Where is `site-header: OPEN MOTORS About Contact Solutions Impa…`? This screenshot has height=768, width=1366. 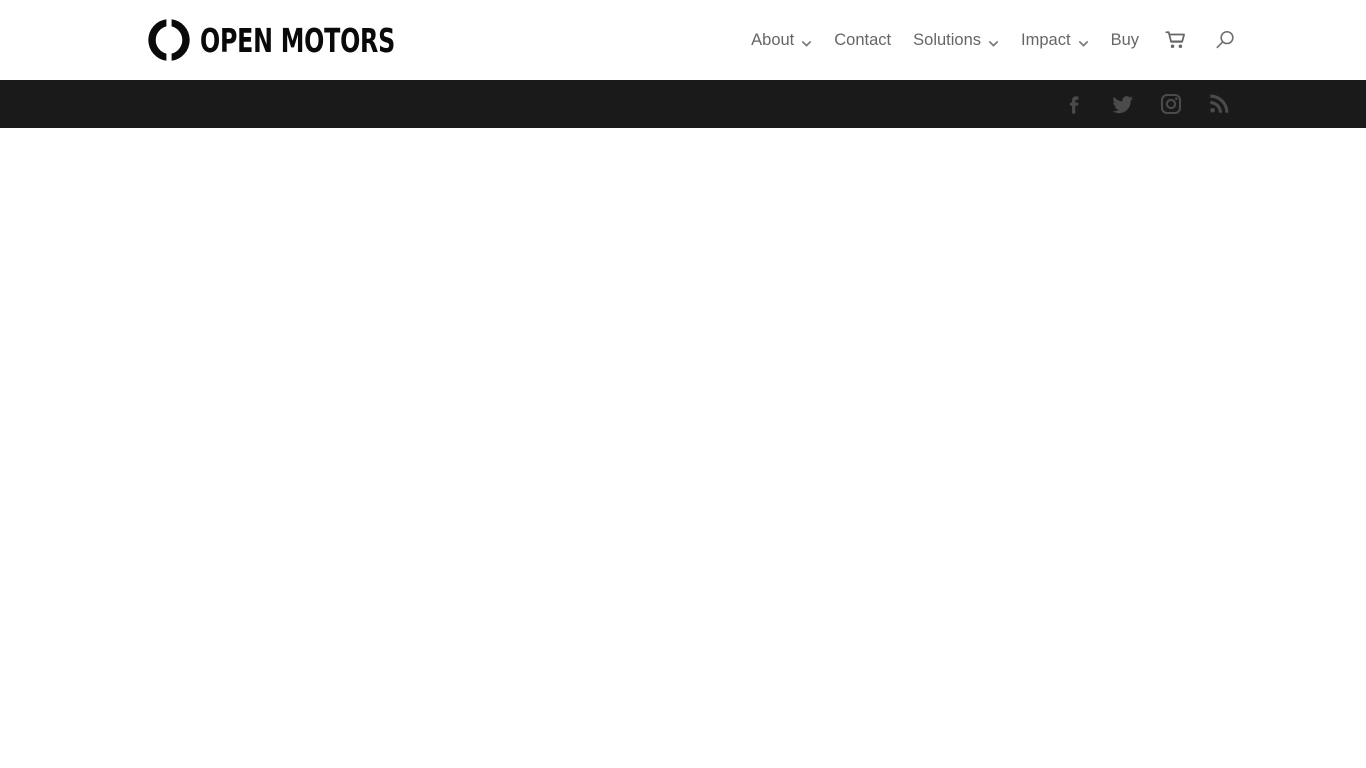
site-header: OPEN MOTORS About Contact Solutions Impa… is located at coordinates (683, 40).